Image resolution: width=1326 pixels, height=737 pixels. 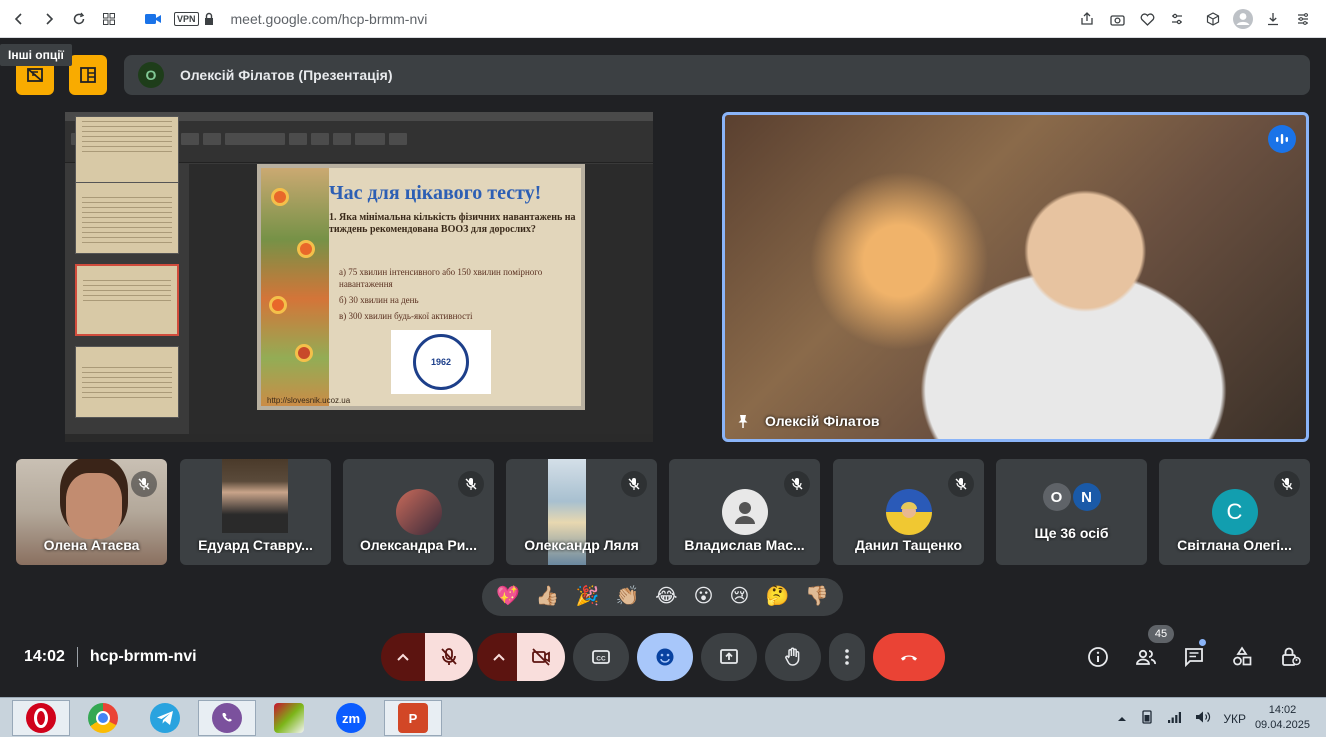 What do you see at coordinates (1242, 657) in the screenshot?
I see `activities-button` at bounding box center [1242, 657].